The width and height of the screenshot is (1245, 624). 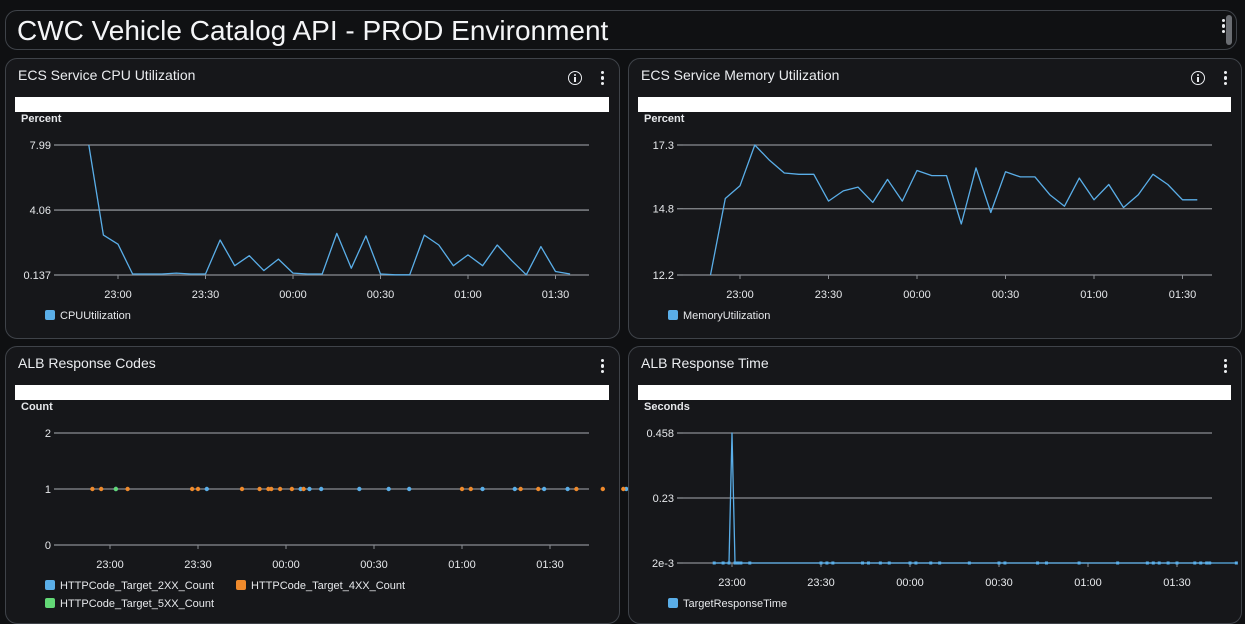 What do you see at coordinates (48, 490) in the screenshot?
I see `y-tick-label: 1` at bounding box center [48, 490].